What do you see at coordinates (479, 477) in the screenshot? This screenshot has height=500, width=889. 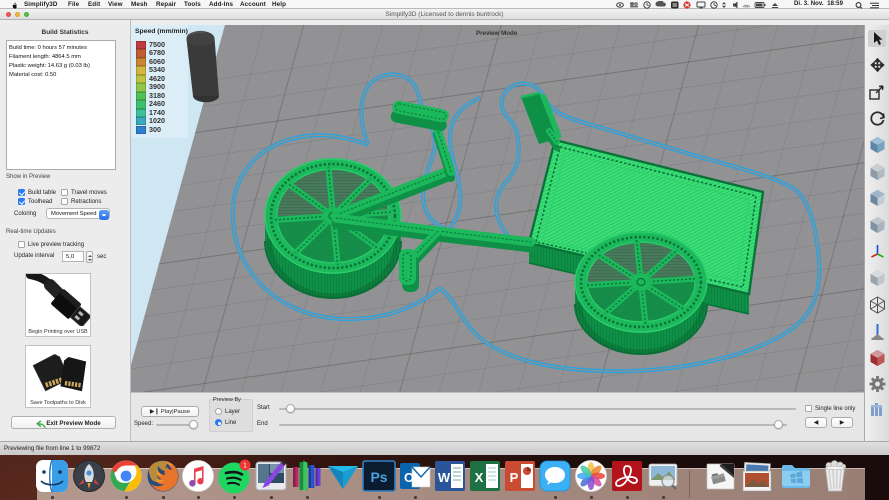 I see `svg-text: X` at bounding box center [479, 477].